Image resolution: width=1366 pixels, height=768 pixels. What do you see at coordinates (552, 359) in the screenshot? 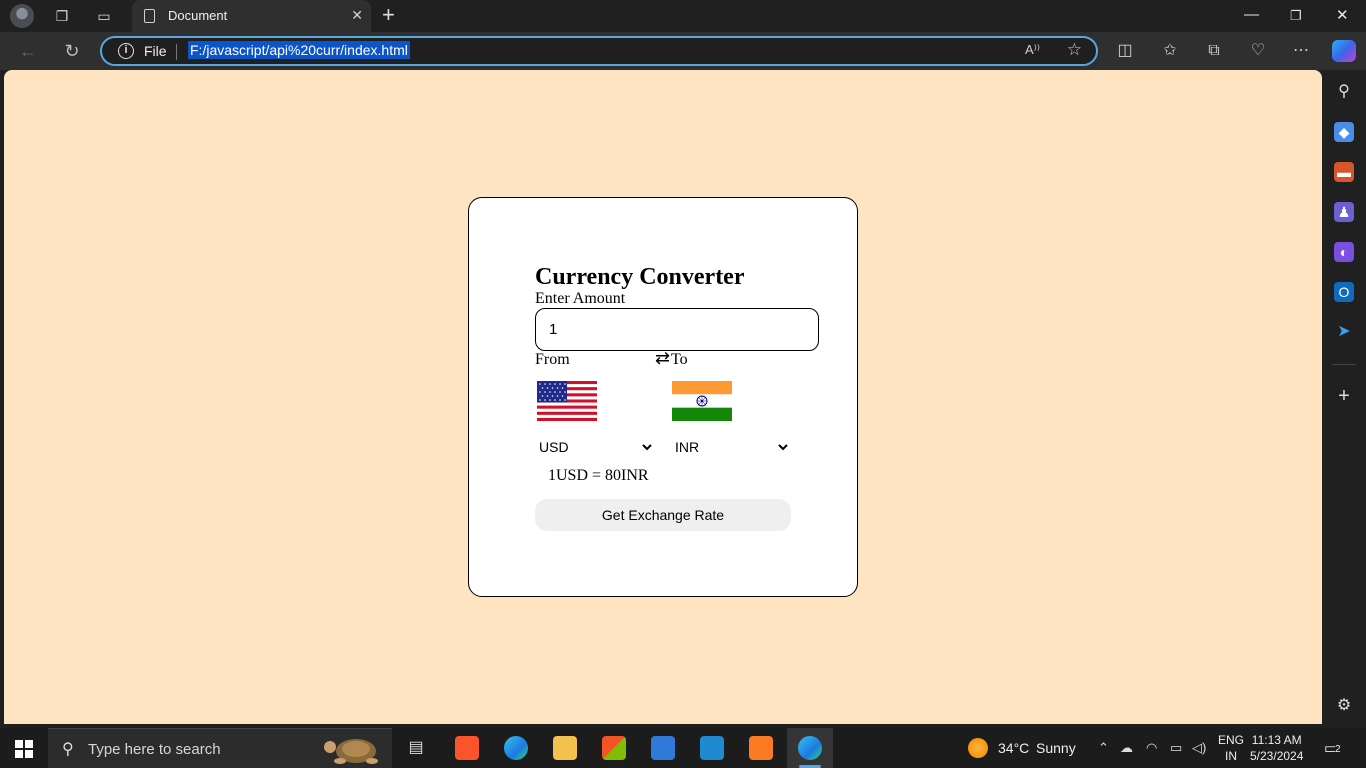
I see `from-label: From` at bounding box center [552, 359].